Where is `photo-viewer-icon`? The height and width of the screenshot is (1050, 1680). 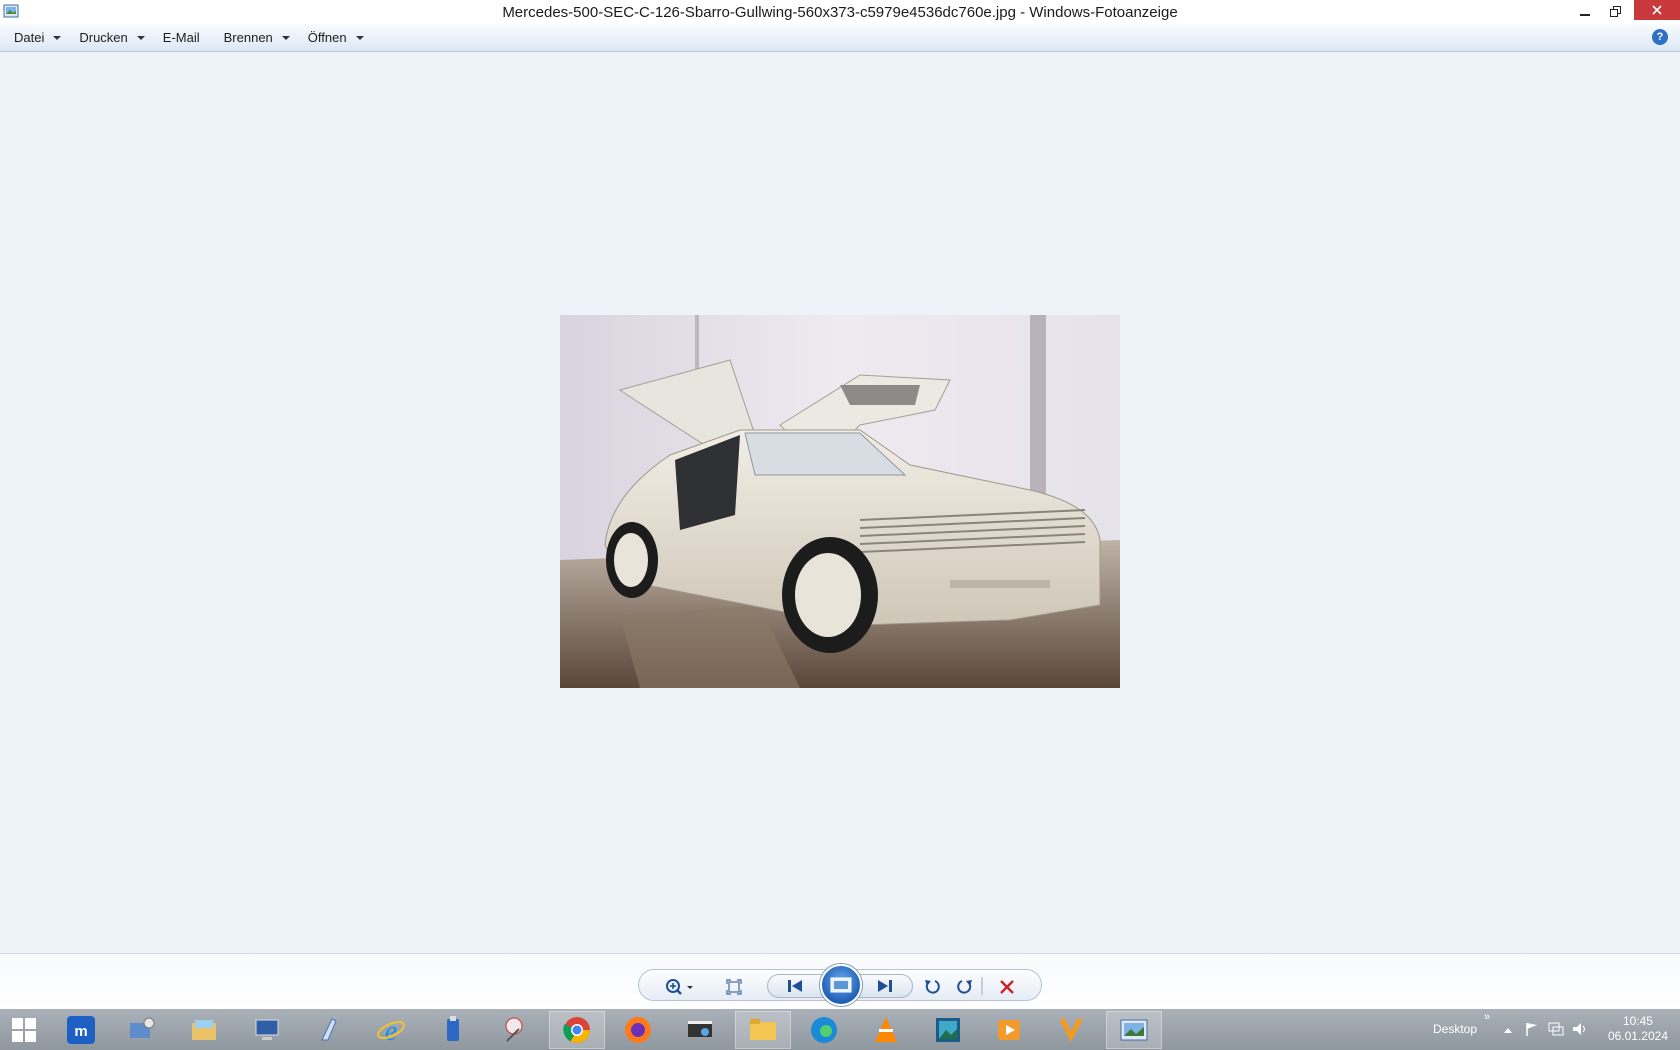 photo-viewer-icon is located at coordinates (1134, 1030).